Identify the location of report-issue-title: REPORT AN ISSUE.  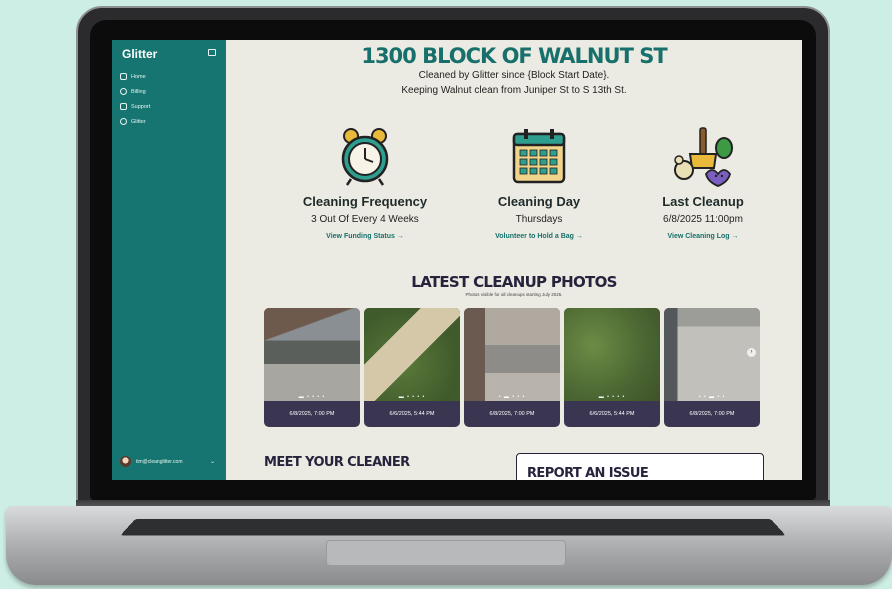
(588, 473).